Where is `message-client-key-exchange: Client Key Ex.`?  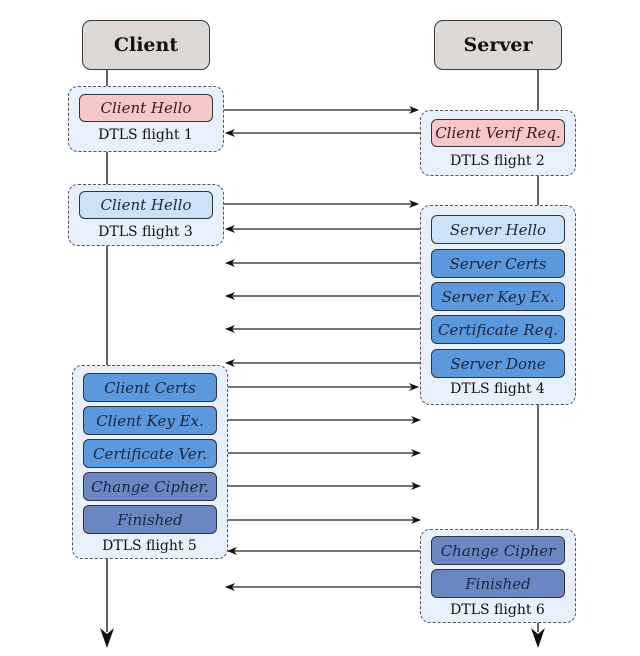
message-client-key-exchange: Client Key Ex. is located at coordinates (150, 420).